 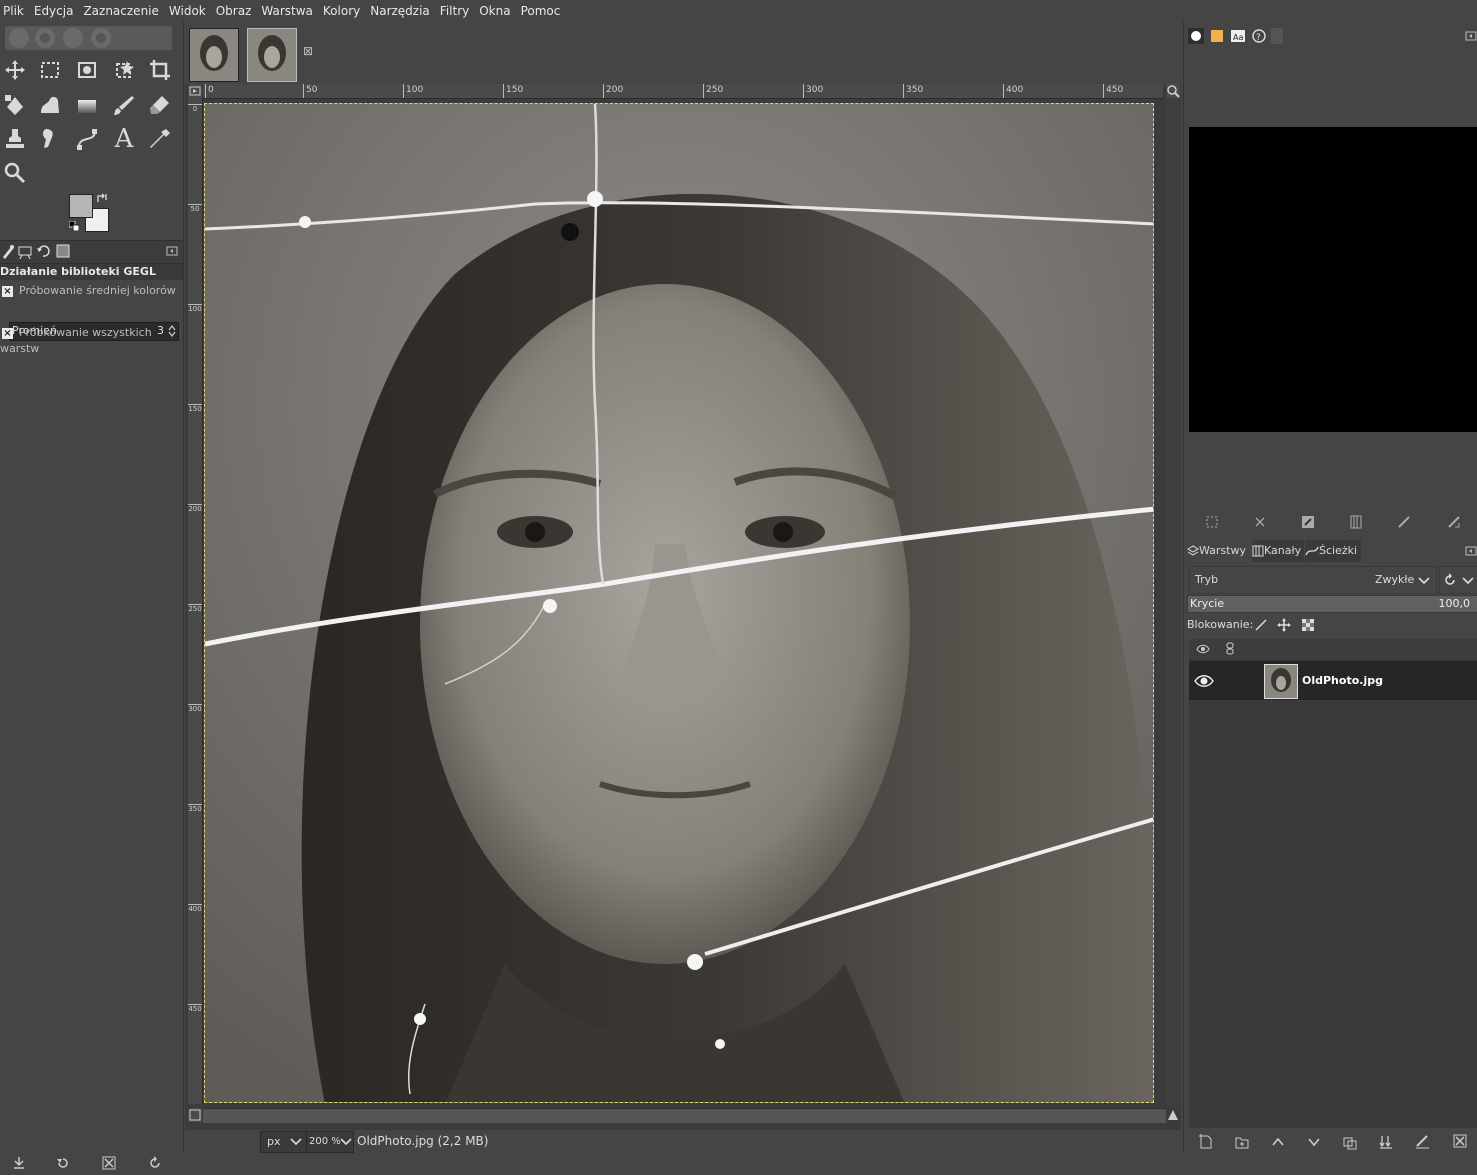 I want to click on lock-label: Blokowanie:, so click(x=1220, y=624).